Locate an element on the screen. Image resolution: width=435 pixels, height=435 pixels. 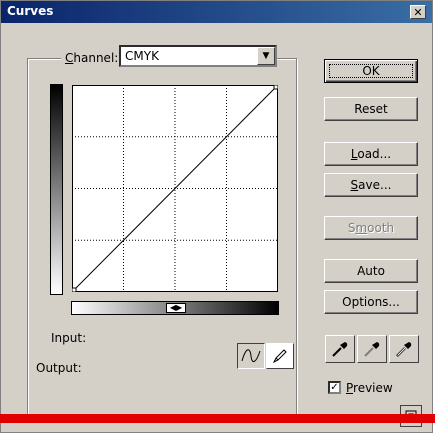
preview-checkbox: ✓ is located at coordinates (334, 387).